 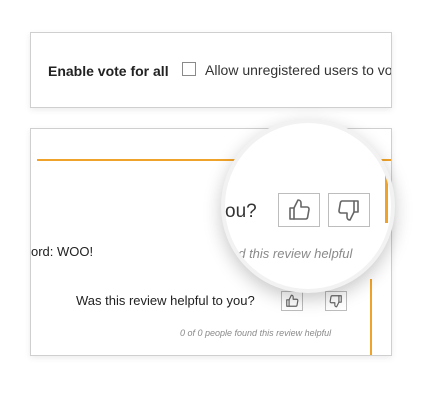 I want to click on magnified-upvote-button, so click(x=299, y=210).